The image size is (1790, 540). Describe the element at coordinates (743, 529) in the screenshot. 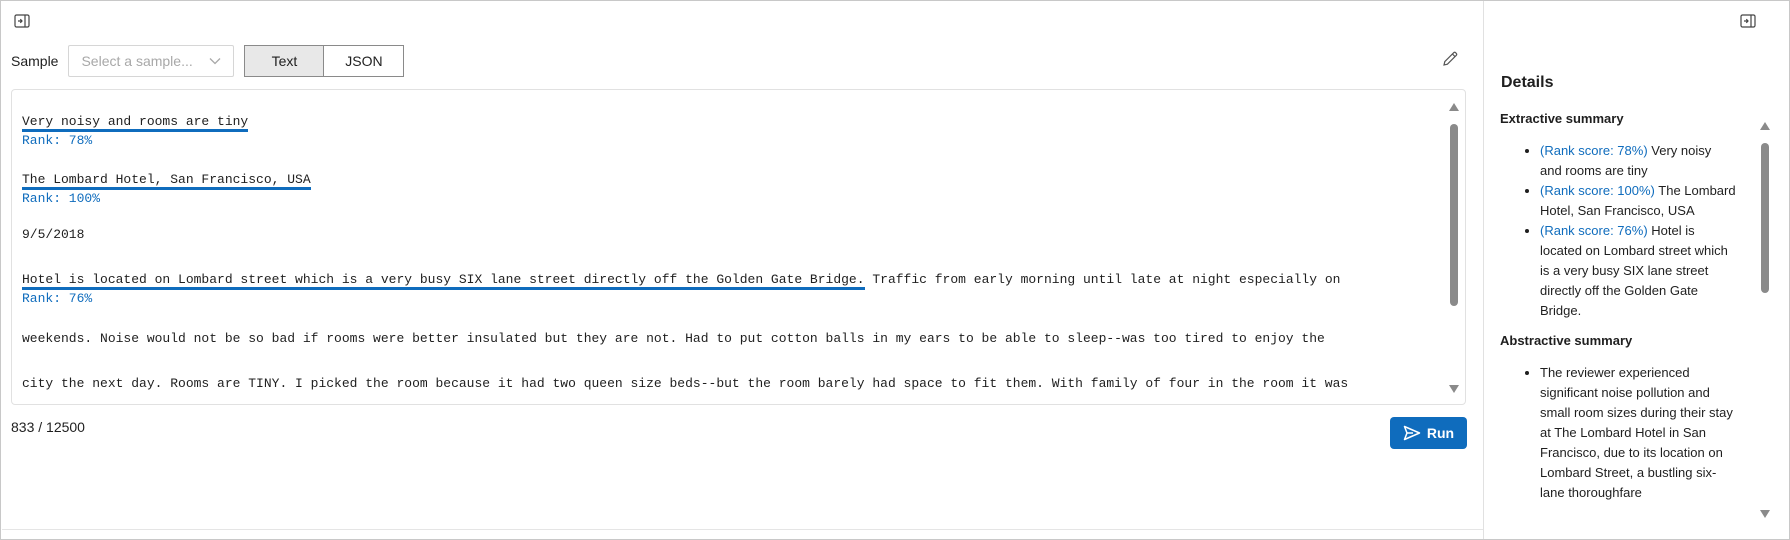

I see `divider` at that location.